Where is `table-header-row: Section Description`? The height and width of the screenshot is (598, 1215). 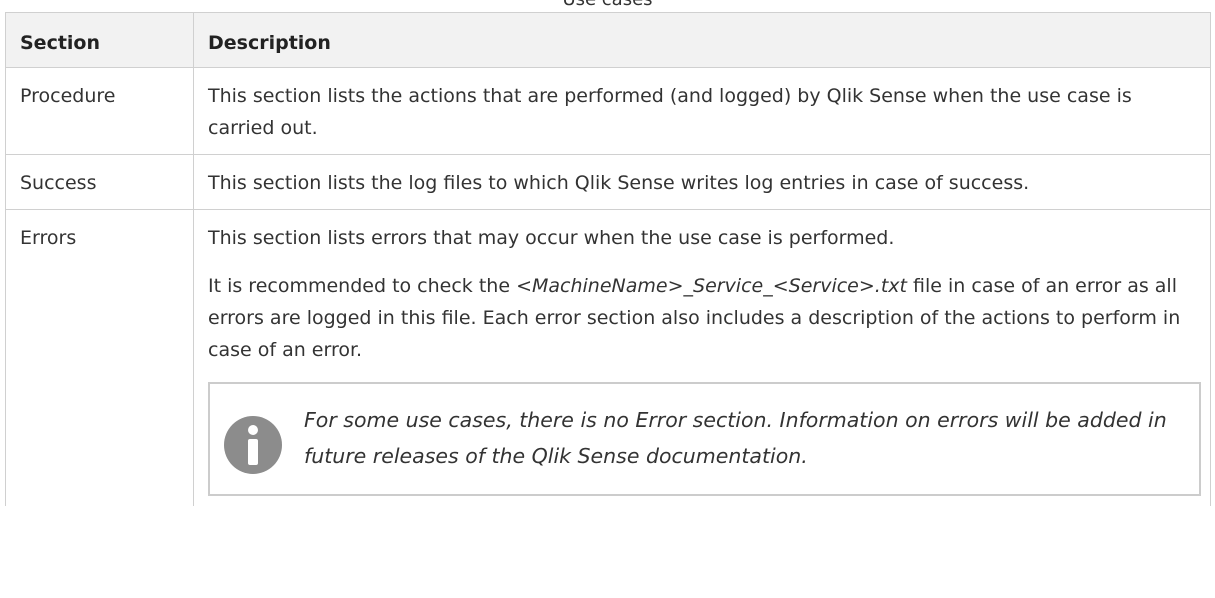
table-header-row: Section Description is located at coordinates (608, 40).